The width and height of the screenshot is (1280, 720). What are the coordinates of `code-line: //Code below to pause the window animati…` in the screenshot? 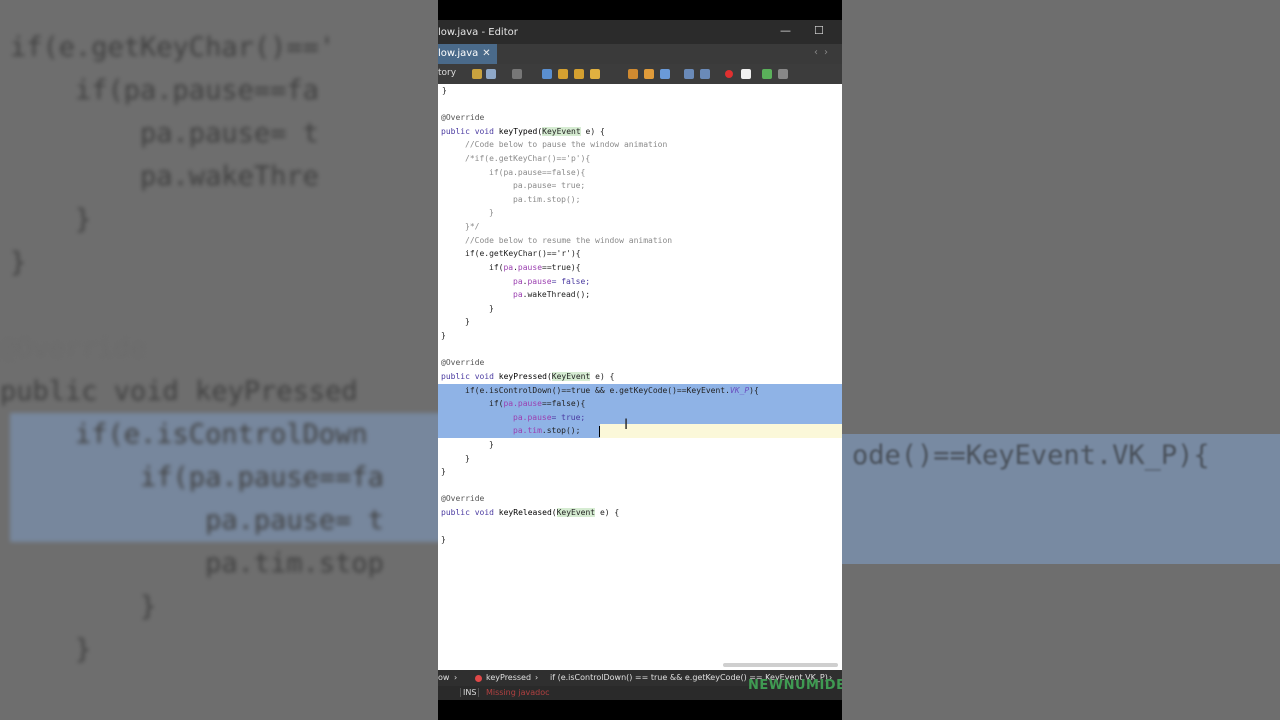 It's located at (566, 144).